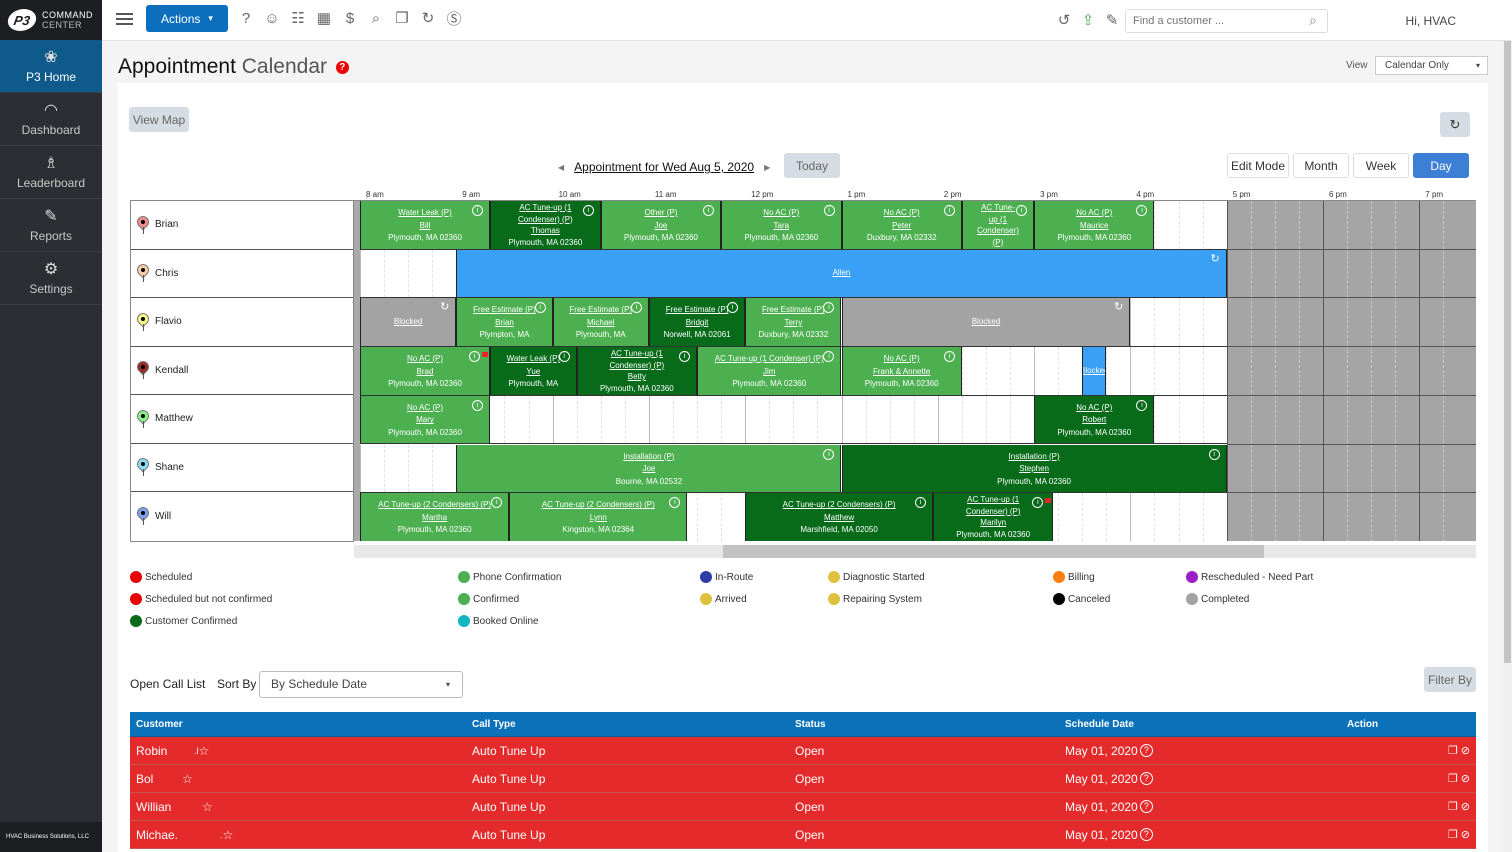 This screenshot has height=852, width=1512. Describe the element at coordinates (998, 248) in the screenshot. I see `customer-name-link: Connie` at that location.